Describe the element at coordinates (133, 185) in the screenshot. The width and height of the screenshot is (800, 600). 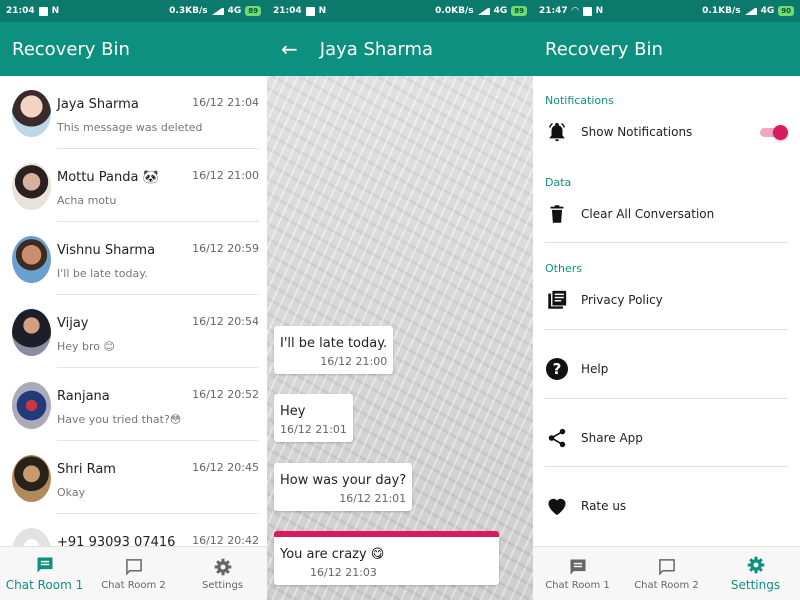
I see `list-item: Mottu Panda 🐼 Acha motu 16/12 21:00` at that location.